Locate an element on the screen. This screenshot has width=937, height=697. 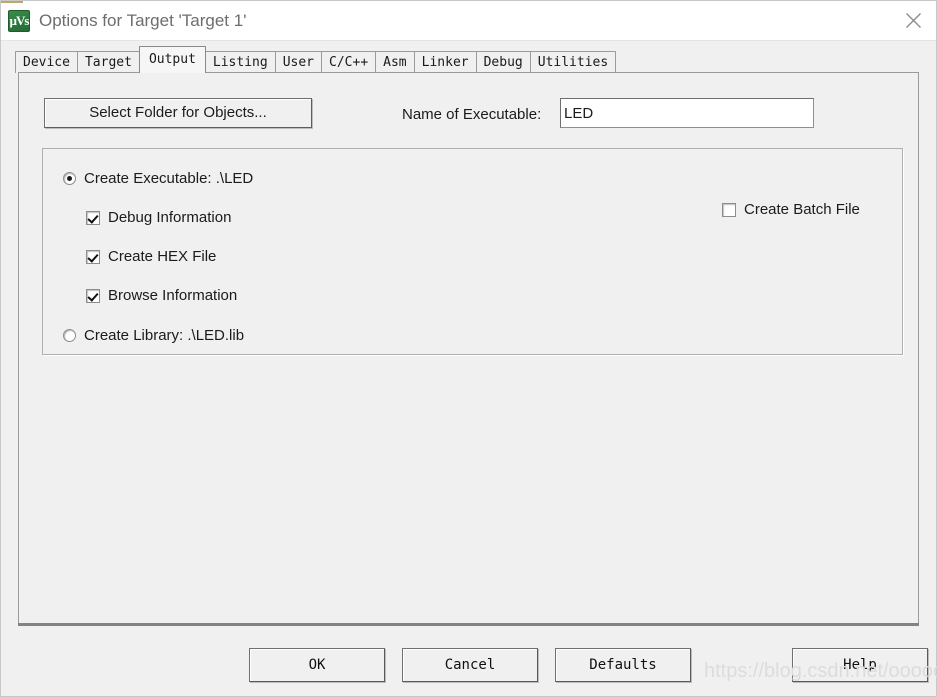
create-executable-radio: Create Executable: .\LED is located at coordinates (158, 178).